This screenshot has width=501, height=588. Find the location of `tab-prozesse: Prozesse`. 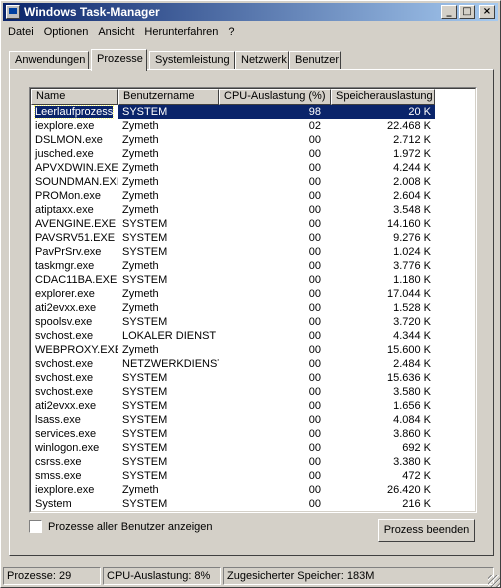

tab-prozesse: Prozesse is located at coordinates (119, 60).